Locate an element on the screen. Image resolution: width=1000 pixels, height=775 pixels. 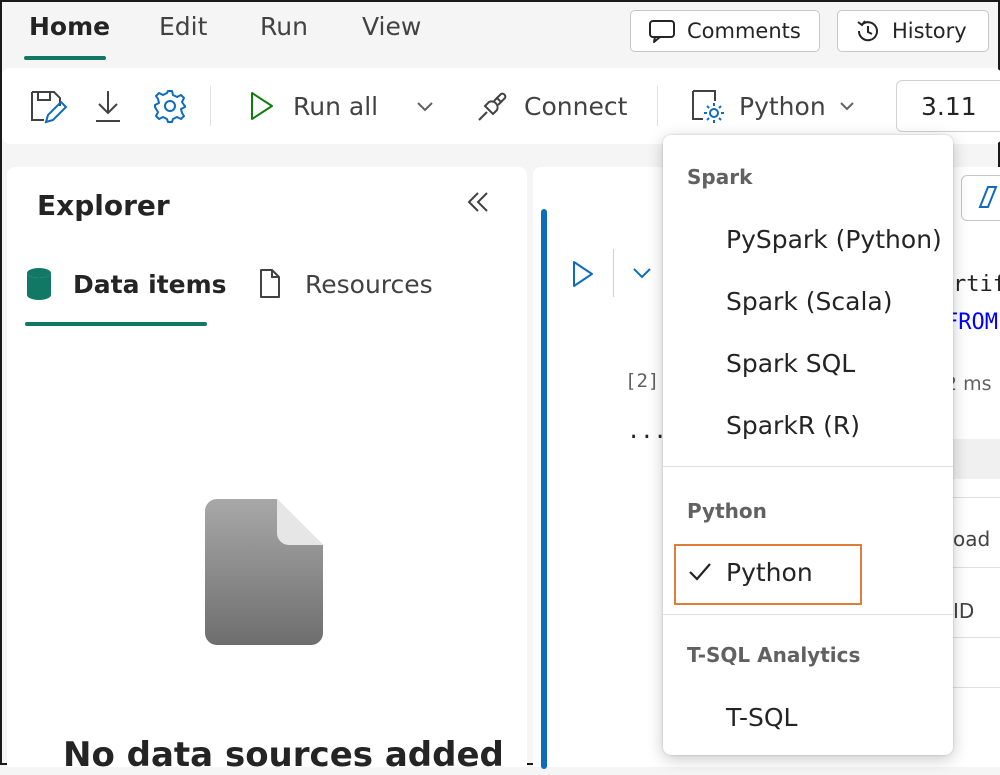
chevron-double-left-icon is located at coordinates (477, 202).